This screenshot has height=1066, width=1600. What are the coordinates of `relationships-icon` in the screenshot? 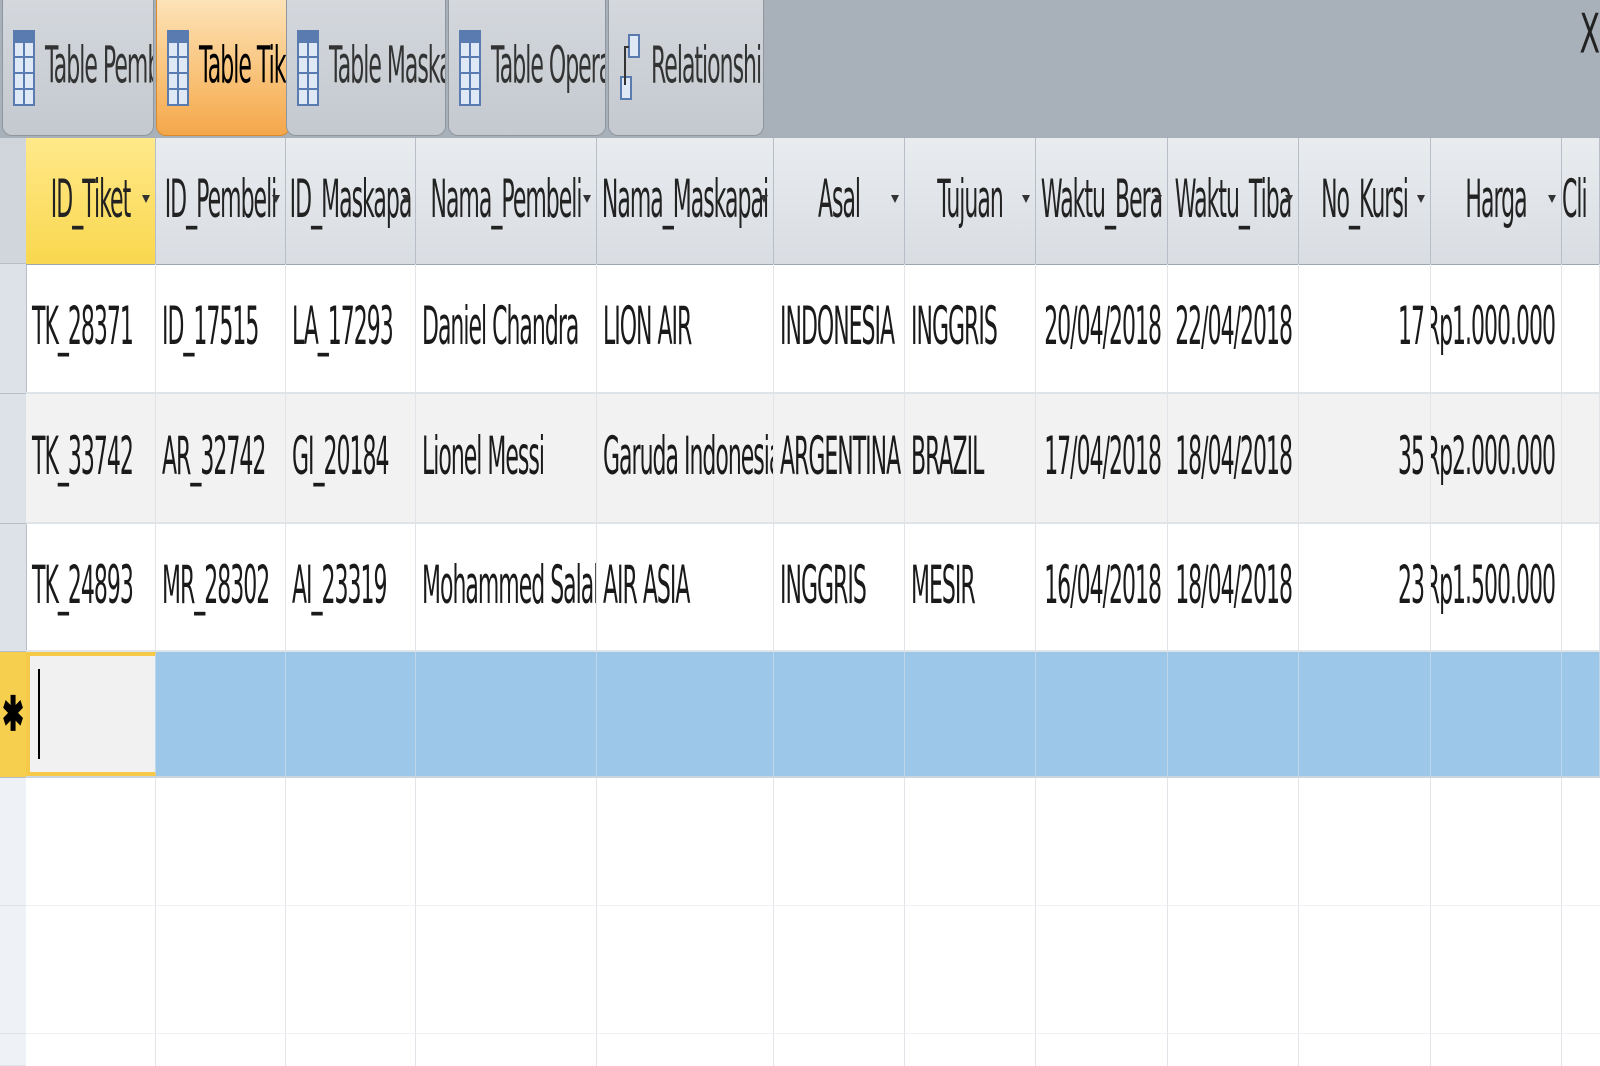 It's located at (630, 66).